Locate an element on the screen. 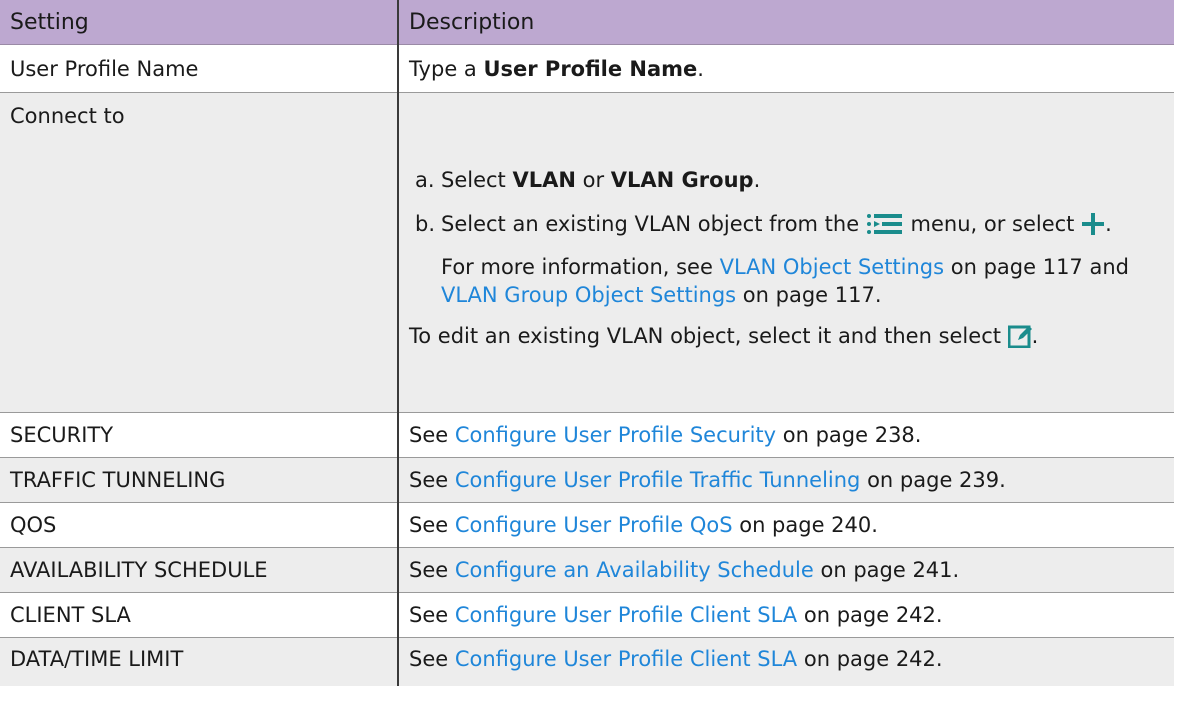  edit-text: . is located at coordinates (1035, 335).